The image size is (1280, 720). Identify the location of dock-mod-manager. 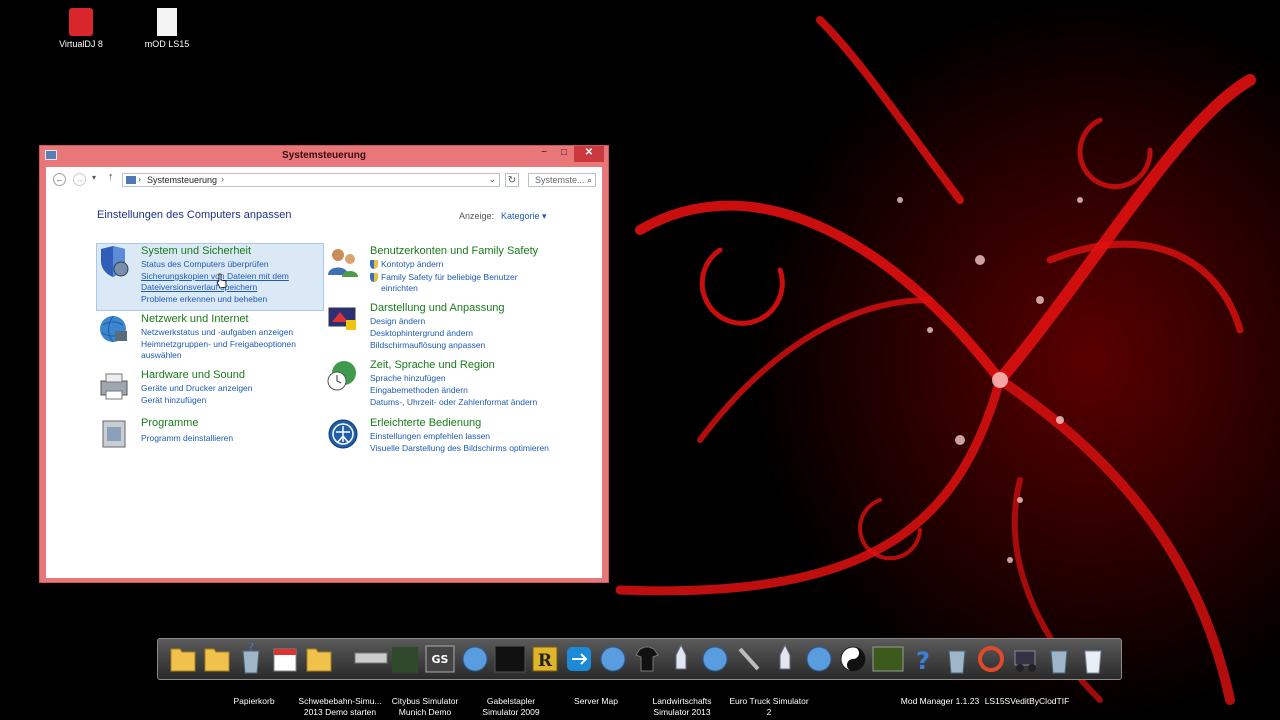
(1025, 659).